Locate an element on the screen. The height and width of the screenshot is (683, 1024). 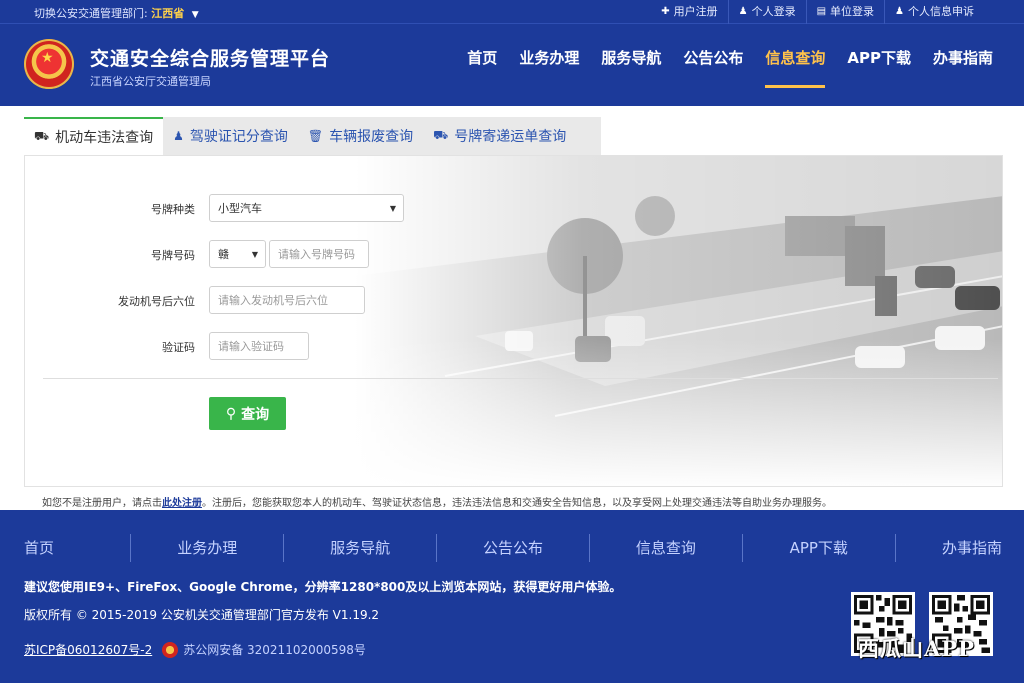
watermark-text: 西瓜山APP is located at coordinates (916, 648).